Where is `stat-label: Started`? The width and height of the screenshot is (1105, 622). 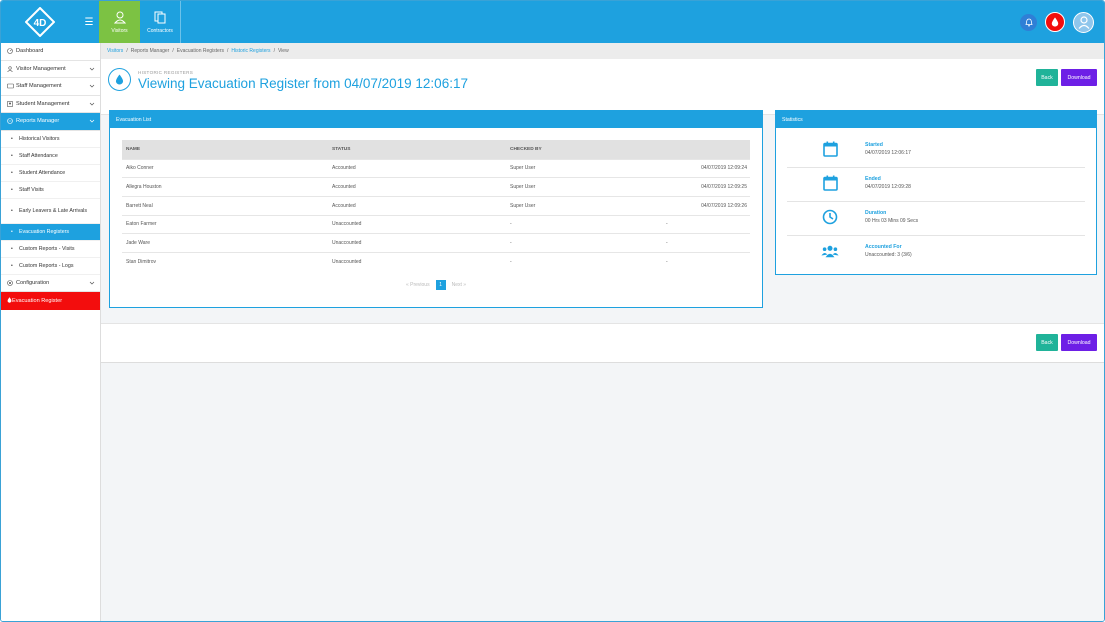
stat-label: Started is located at coordinates (874, 145).